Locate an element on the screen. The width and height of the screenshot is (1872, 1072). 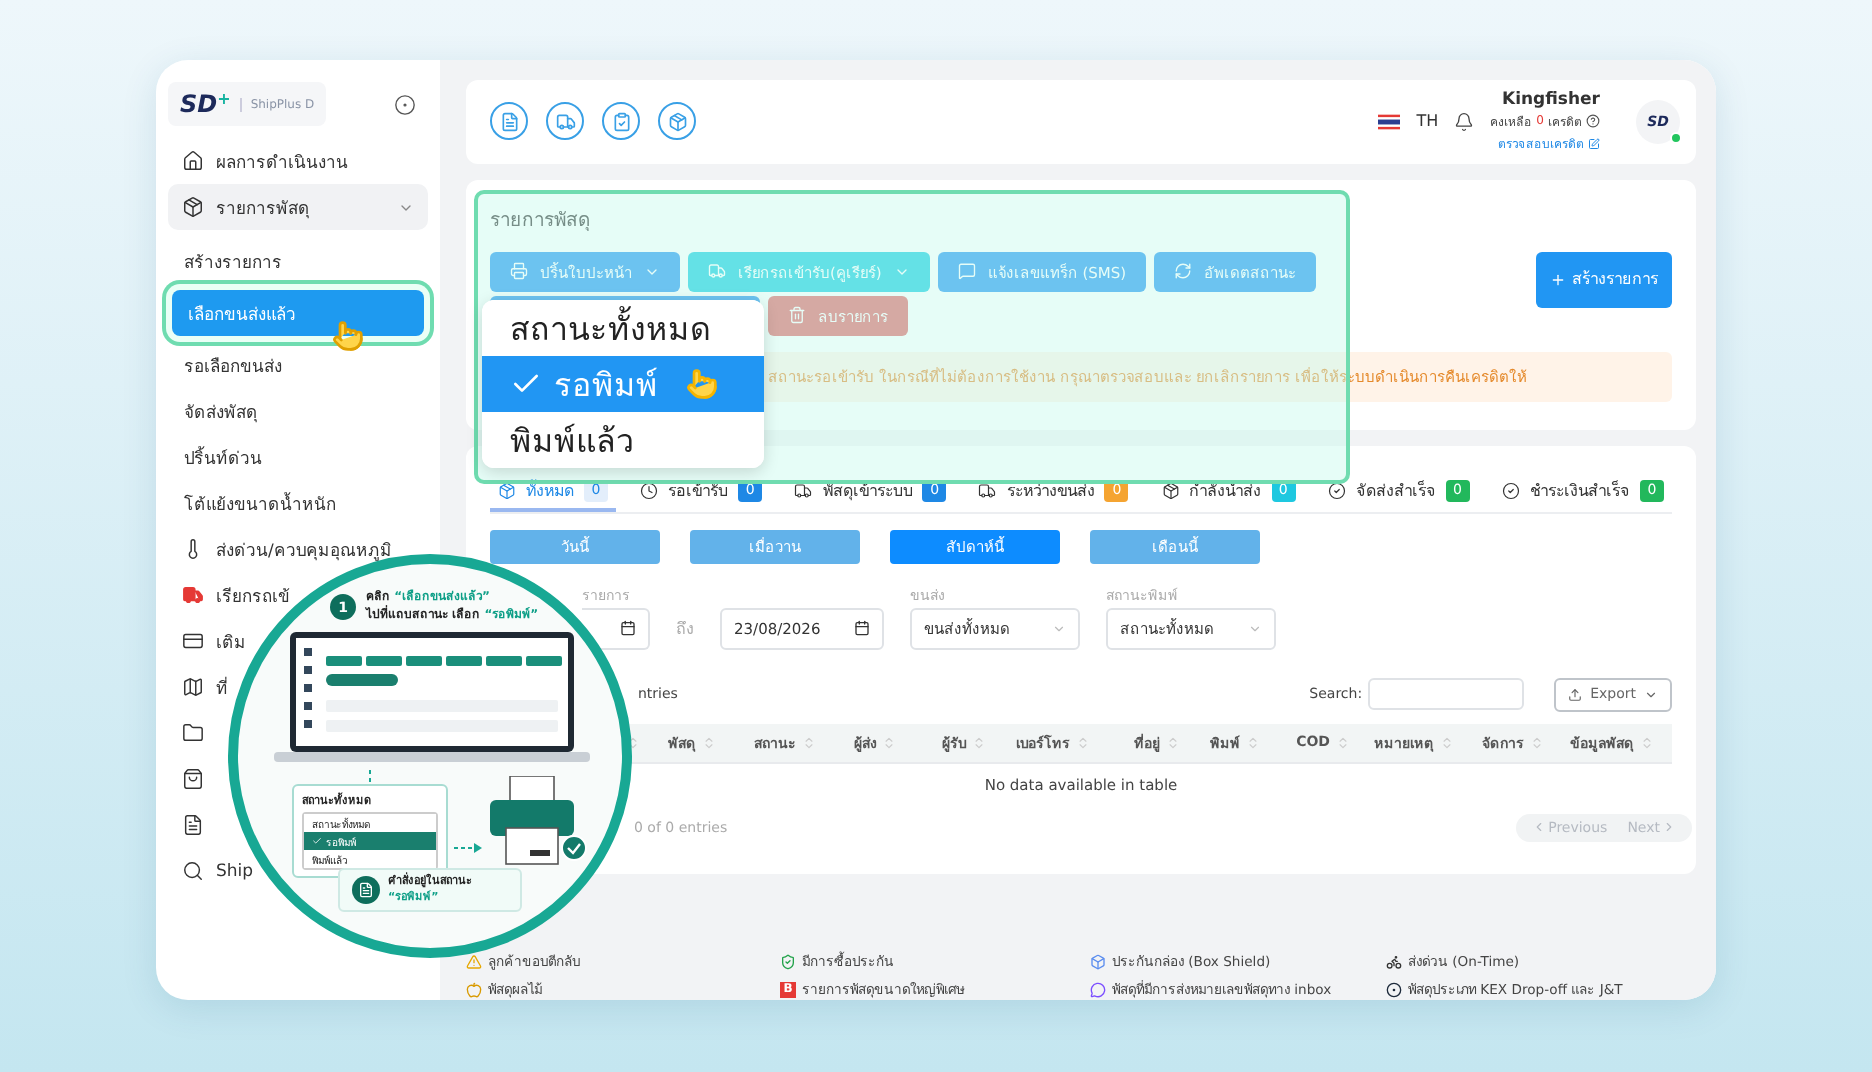
nav-subitem: จัดส่งพัสดุ is located at coordinates (221, 411).